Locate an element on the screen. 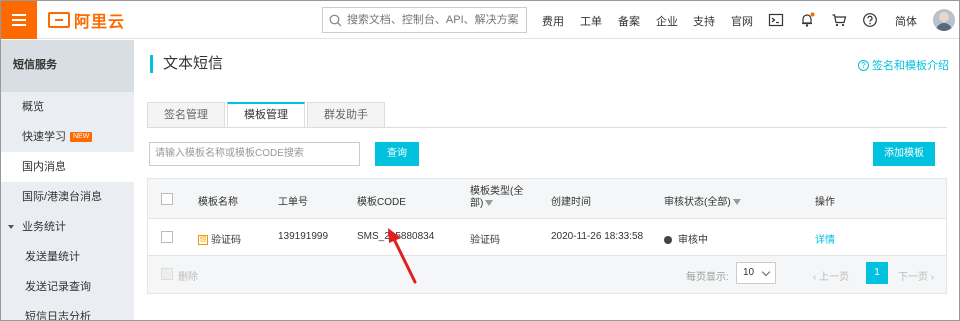 The width and height of the screenshot is (960, 321). sidebar-item-log-analysis: 短信日志分析 is located at coordinates (67, 311).